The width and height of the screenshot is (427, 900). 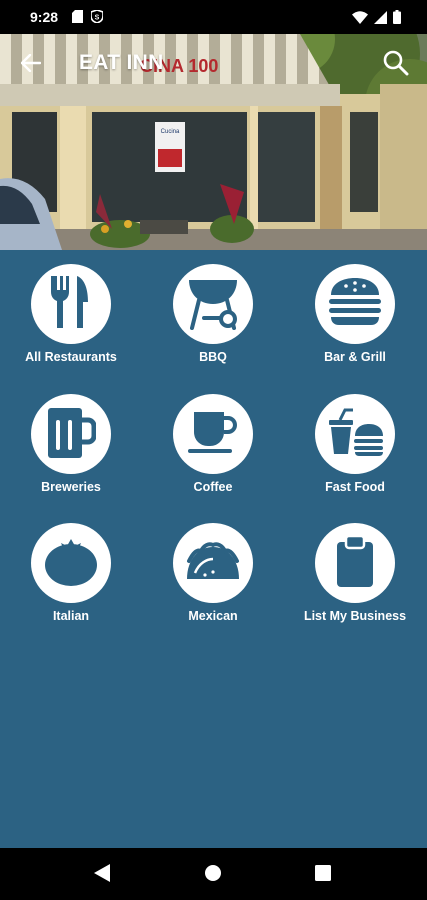 I want to click on category-label: BBQ, so click(x=213, y=357).